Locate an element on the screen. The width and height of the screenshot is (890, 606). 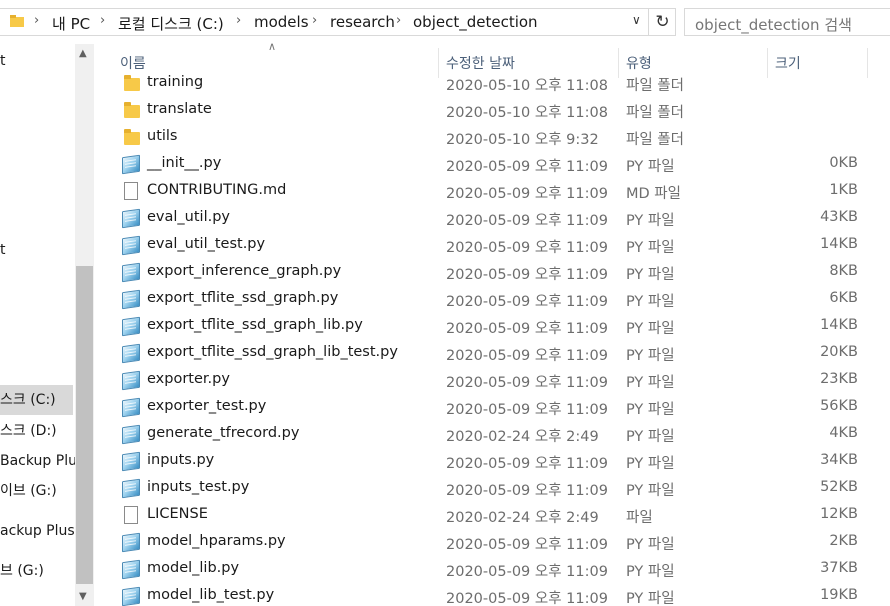
file-row: utils 2020-05-10 오후 9:32 파일 폴더 is located at coordinates (493, 137).